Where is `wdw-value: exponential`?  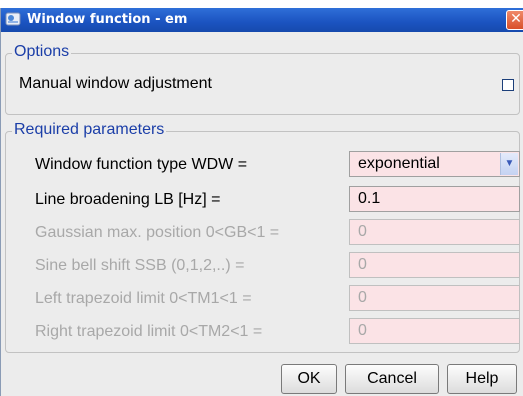
wdw-value: exponential is located at coordinates (399, 163).